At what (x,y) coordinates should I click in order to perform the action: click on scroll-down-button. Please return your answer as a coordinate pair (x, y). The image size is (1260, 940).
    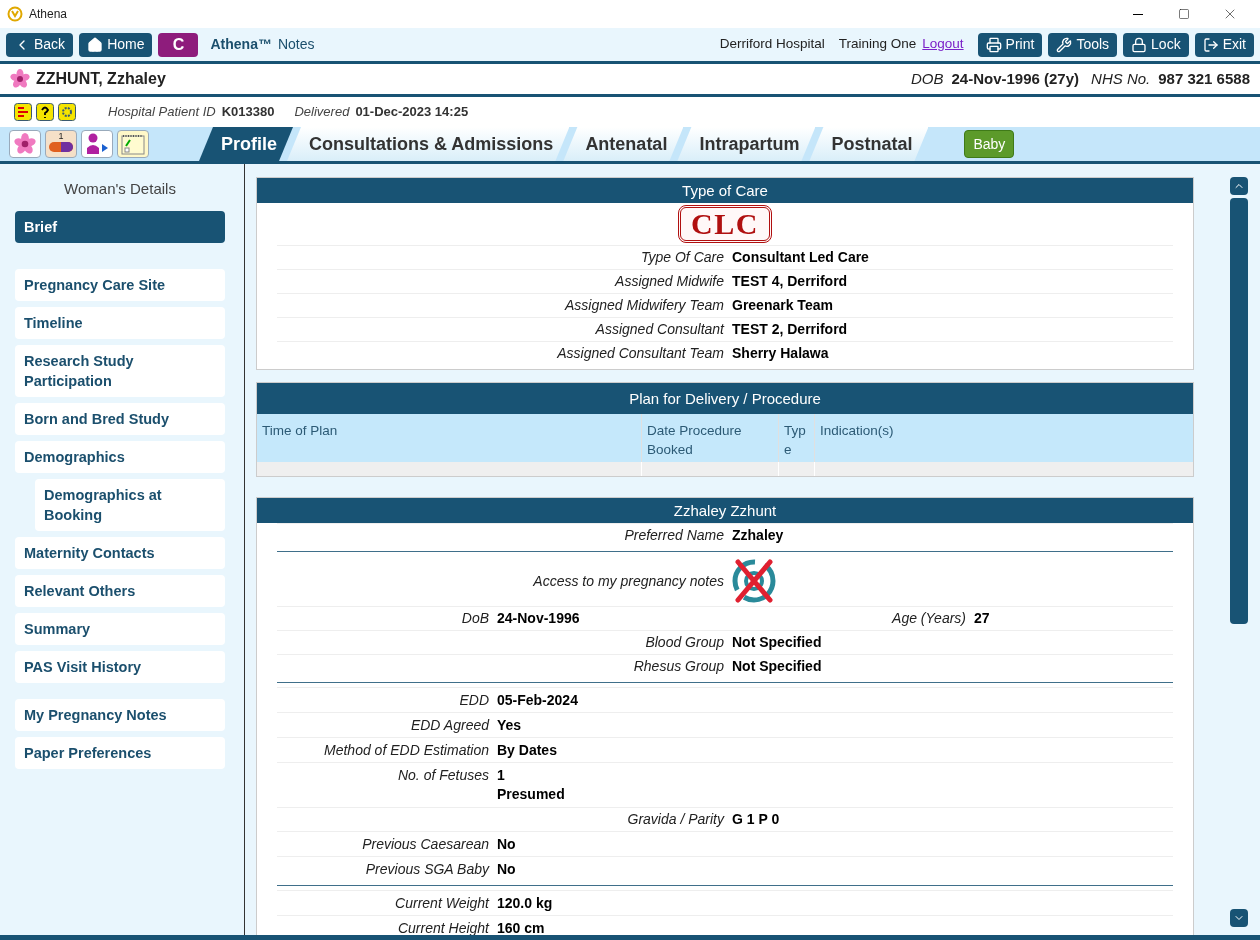
    Looking at the image, I should click on (1239, 918).